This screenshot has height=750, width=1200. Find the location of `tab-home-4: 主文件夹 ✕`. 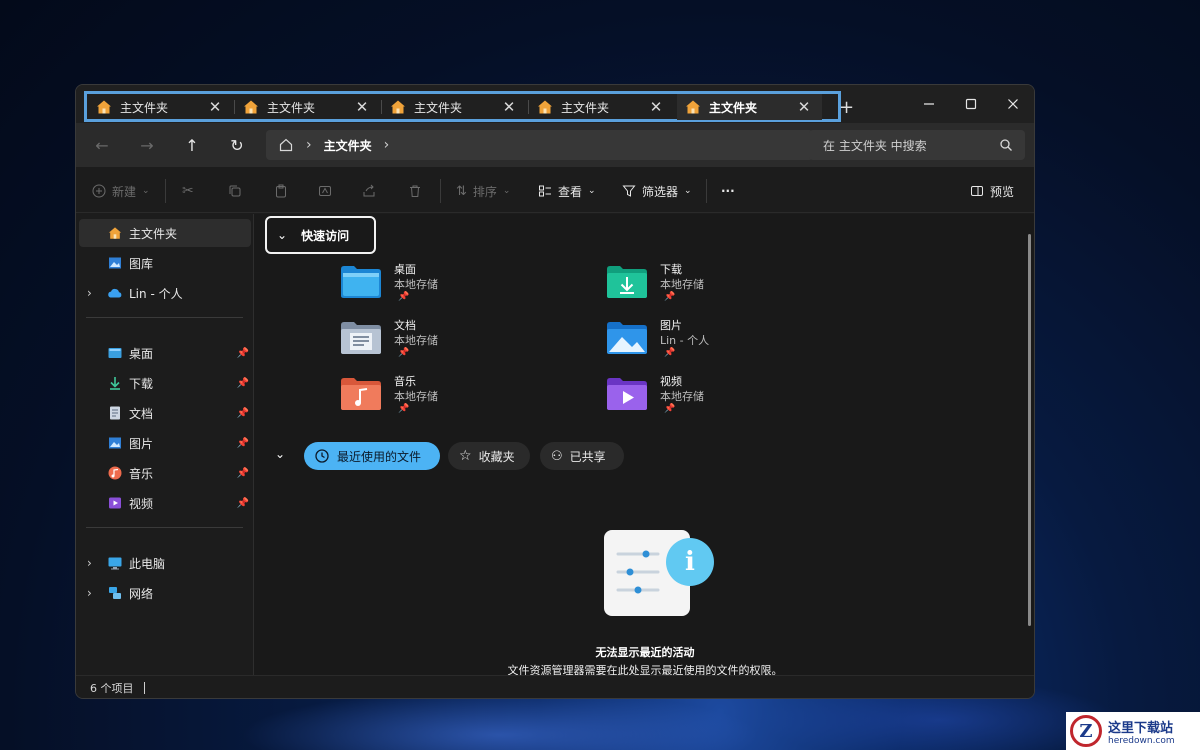

tab-home-4: 主文件夹 ✕ is located at coordinates (601, 107).